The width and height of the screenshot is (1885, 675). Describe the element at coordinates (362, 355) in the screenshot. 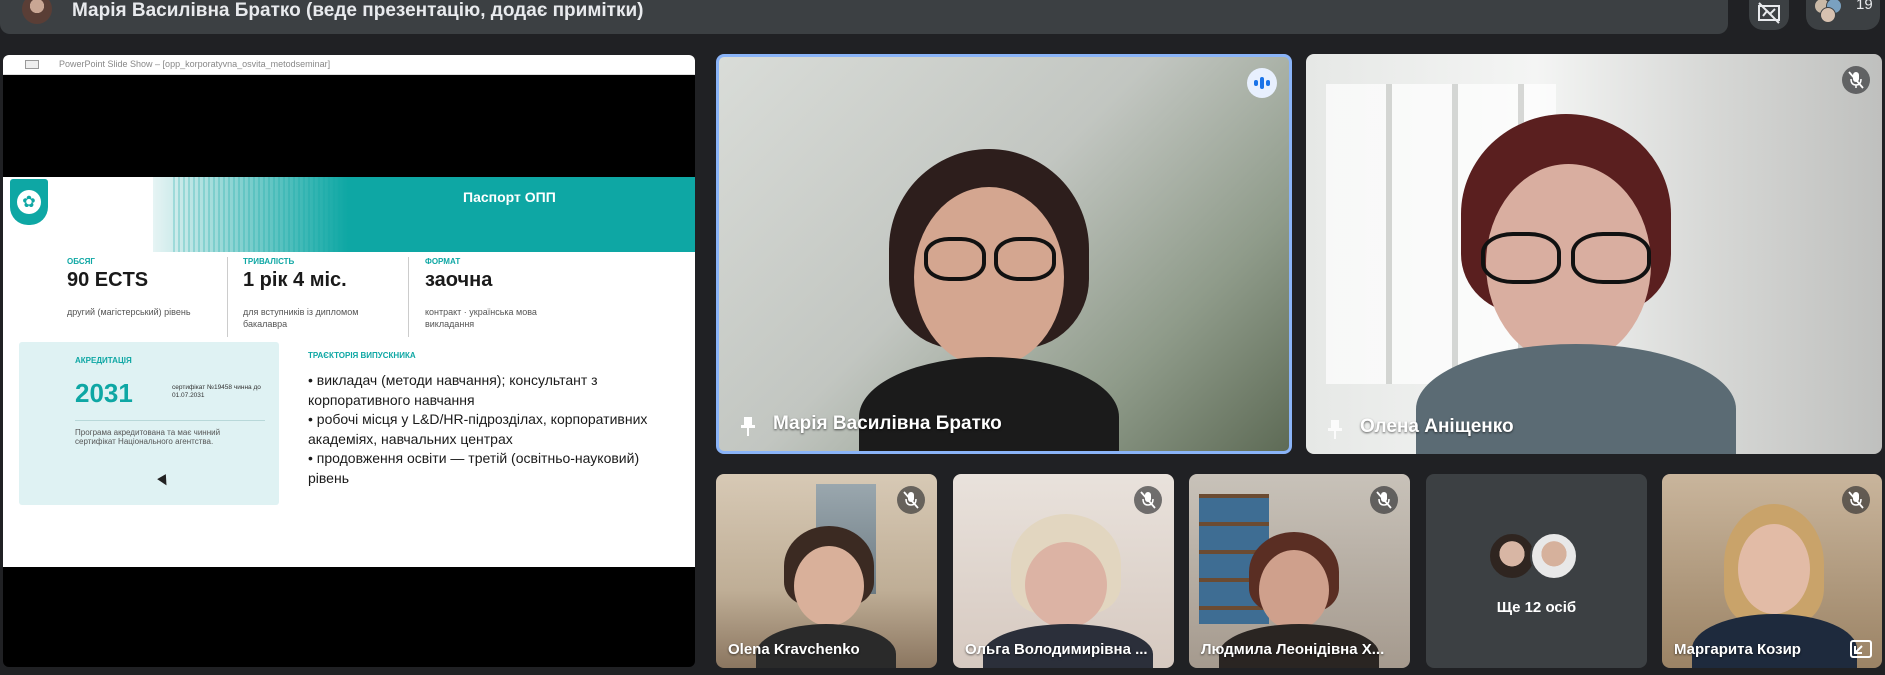

I see `trajectory-label: ТРАЄКТОРІЯ ВИПУСКНИКА` at that location.